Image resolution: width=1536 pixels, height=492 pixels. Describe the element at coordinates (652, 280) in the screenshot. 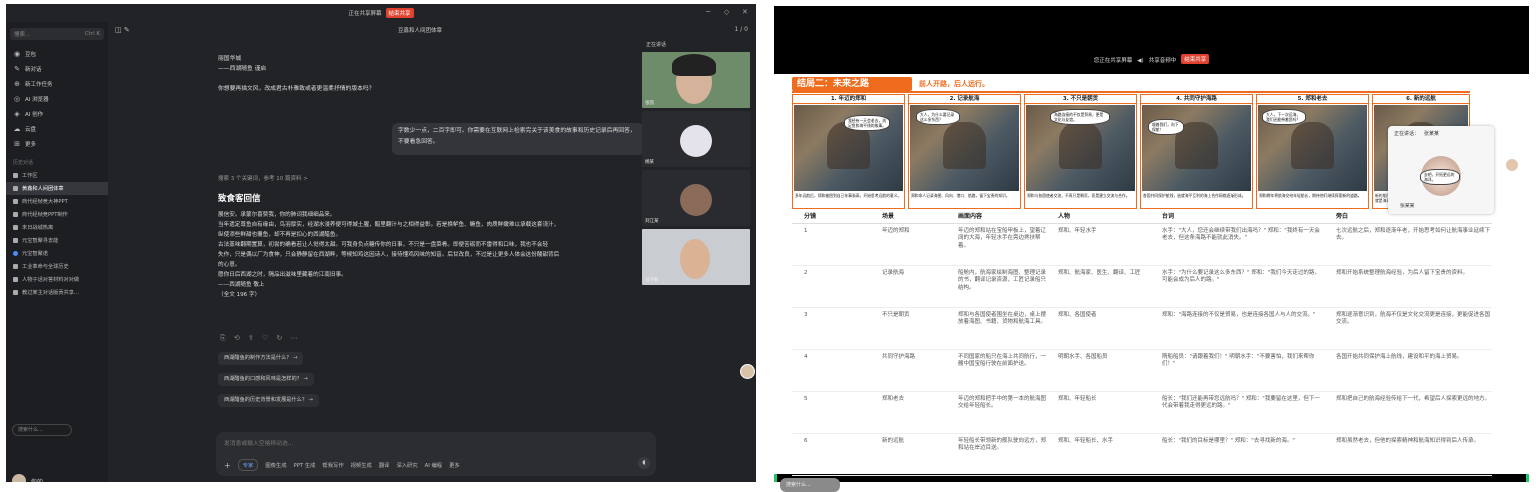

I see `participant-name: 甘子枫` at that location.